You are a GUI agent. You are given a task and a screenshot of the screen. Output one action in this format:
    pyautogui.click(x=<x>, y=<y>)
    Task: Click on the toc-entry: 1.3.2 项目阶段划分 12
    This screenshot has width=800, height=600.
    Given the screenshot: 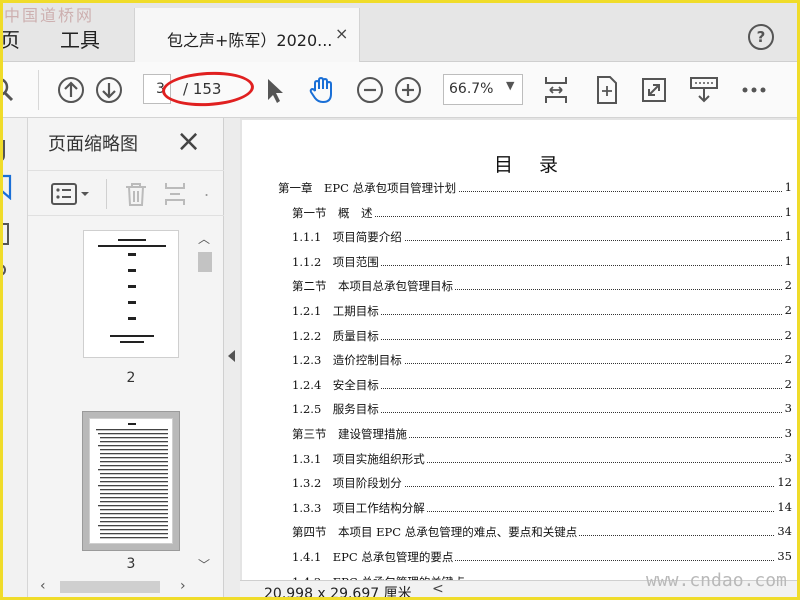 What is the action you would take?
    pyautogui.click(x=520, y=483)
    